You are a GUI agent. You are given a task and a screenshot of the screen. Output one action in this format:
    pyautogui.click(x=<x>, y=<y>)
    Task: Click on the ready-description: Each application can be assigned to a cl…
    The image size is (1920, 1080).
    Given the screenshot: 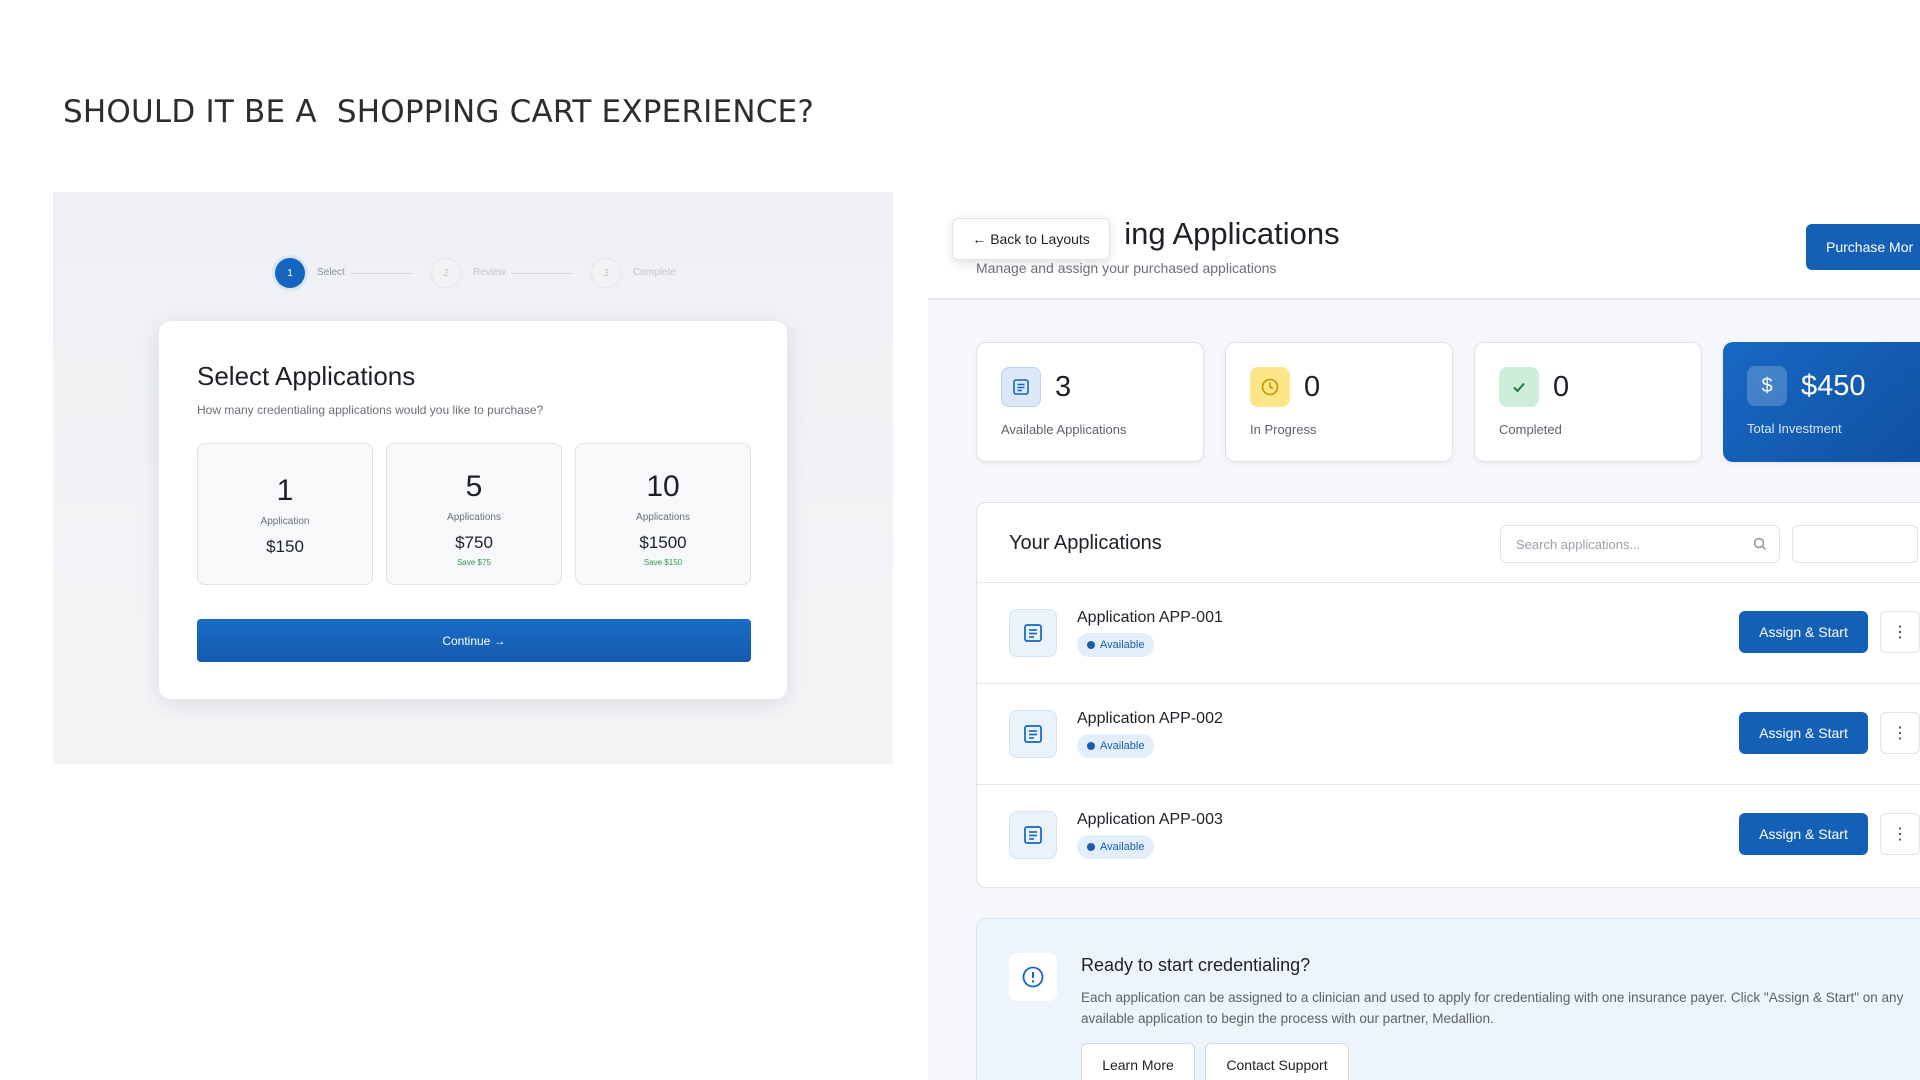 What is the action you would take?
    pyautogui.click(x=1492, y=1008)
    